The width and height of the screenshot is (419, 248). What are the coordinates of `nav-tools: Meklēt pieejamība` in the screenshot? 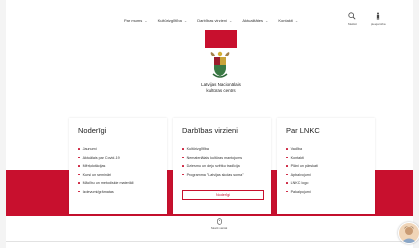 It's located at (367, 19).